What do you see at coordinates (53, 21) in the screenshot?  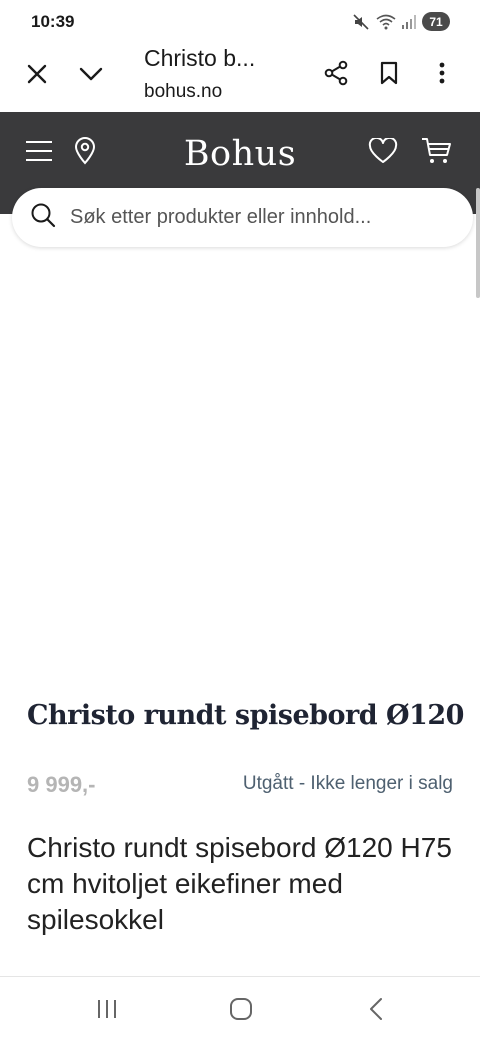 I see `status-time: 10:39` at bounding box center [53, 21].